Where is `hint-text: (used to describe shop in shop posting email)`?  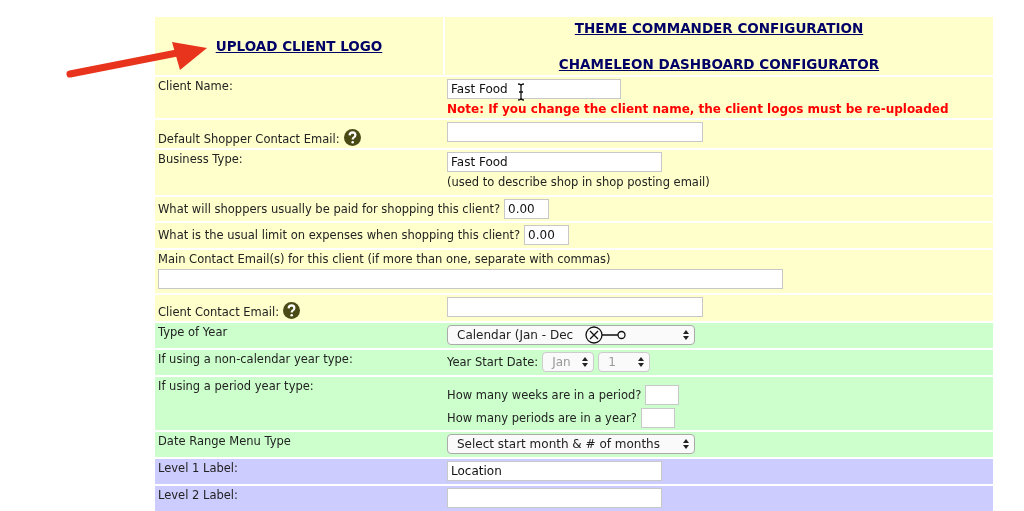
hint-text: (used to describe shop in shop posting email) is located at coordinates (578, 182).